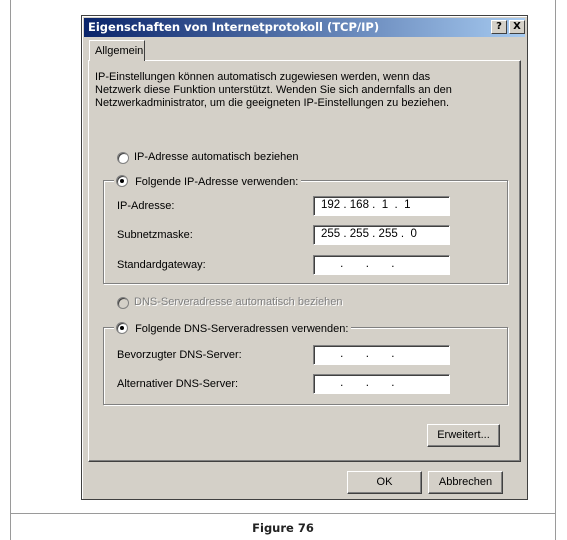 The height and width of the screenshot is (540, 567). I want to click on ip-address-label: IP-Adresse:, so click(146, 206).